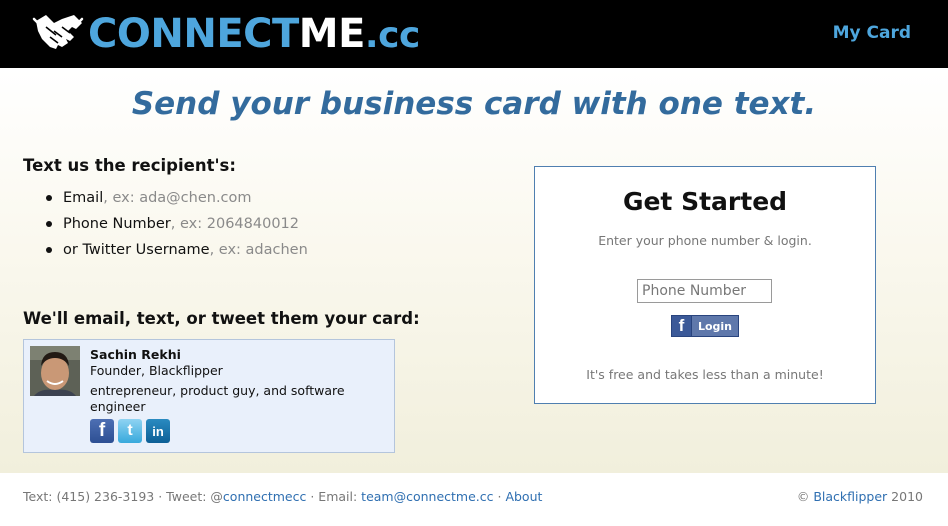  I want to click on login-label: Login, so click(715, 326).